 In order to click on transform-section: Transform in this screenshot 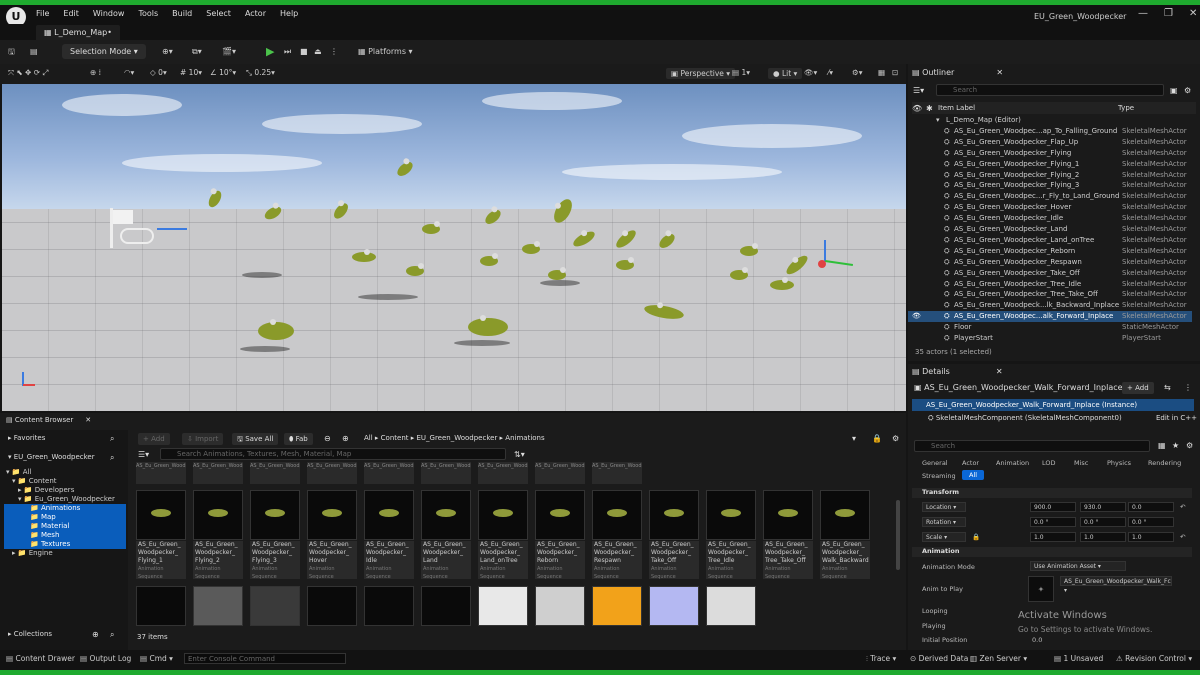, I will do `click(1052, 493)`.